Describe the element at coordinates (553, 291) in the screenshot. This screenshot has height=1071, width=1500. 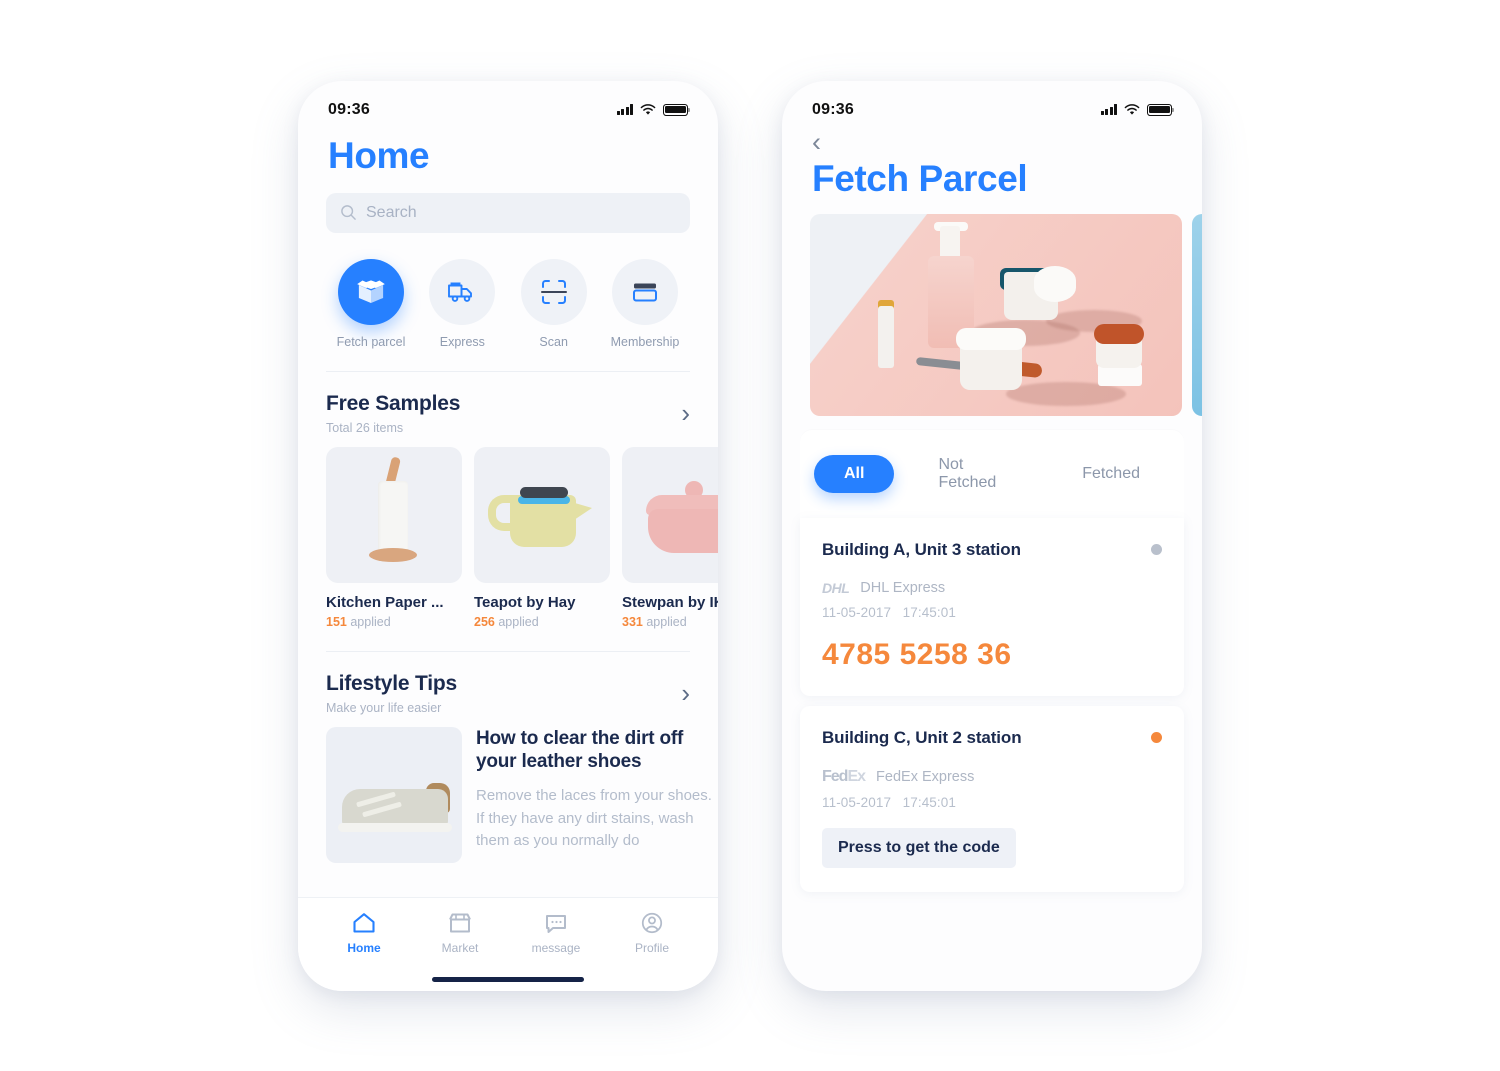
I see `scan-icon` at that location.